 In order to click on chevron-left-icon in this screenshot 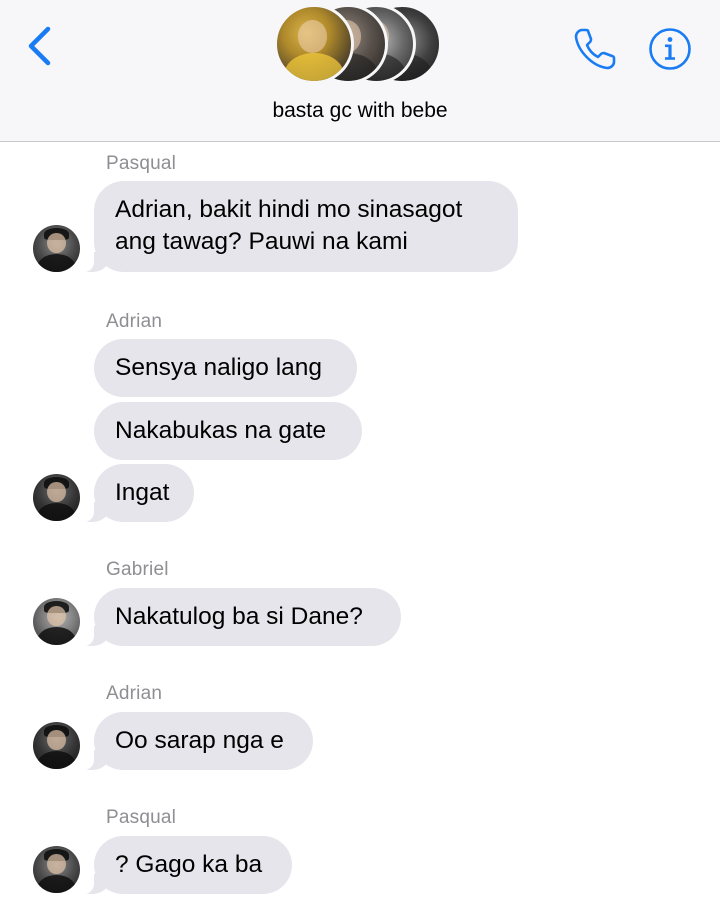, I will do `click(39, 46)`.